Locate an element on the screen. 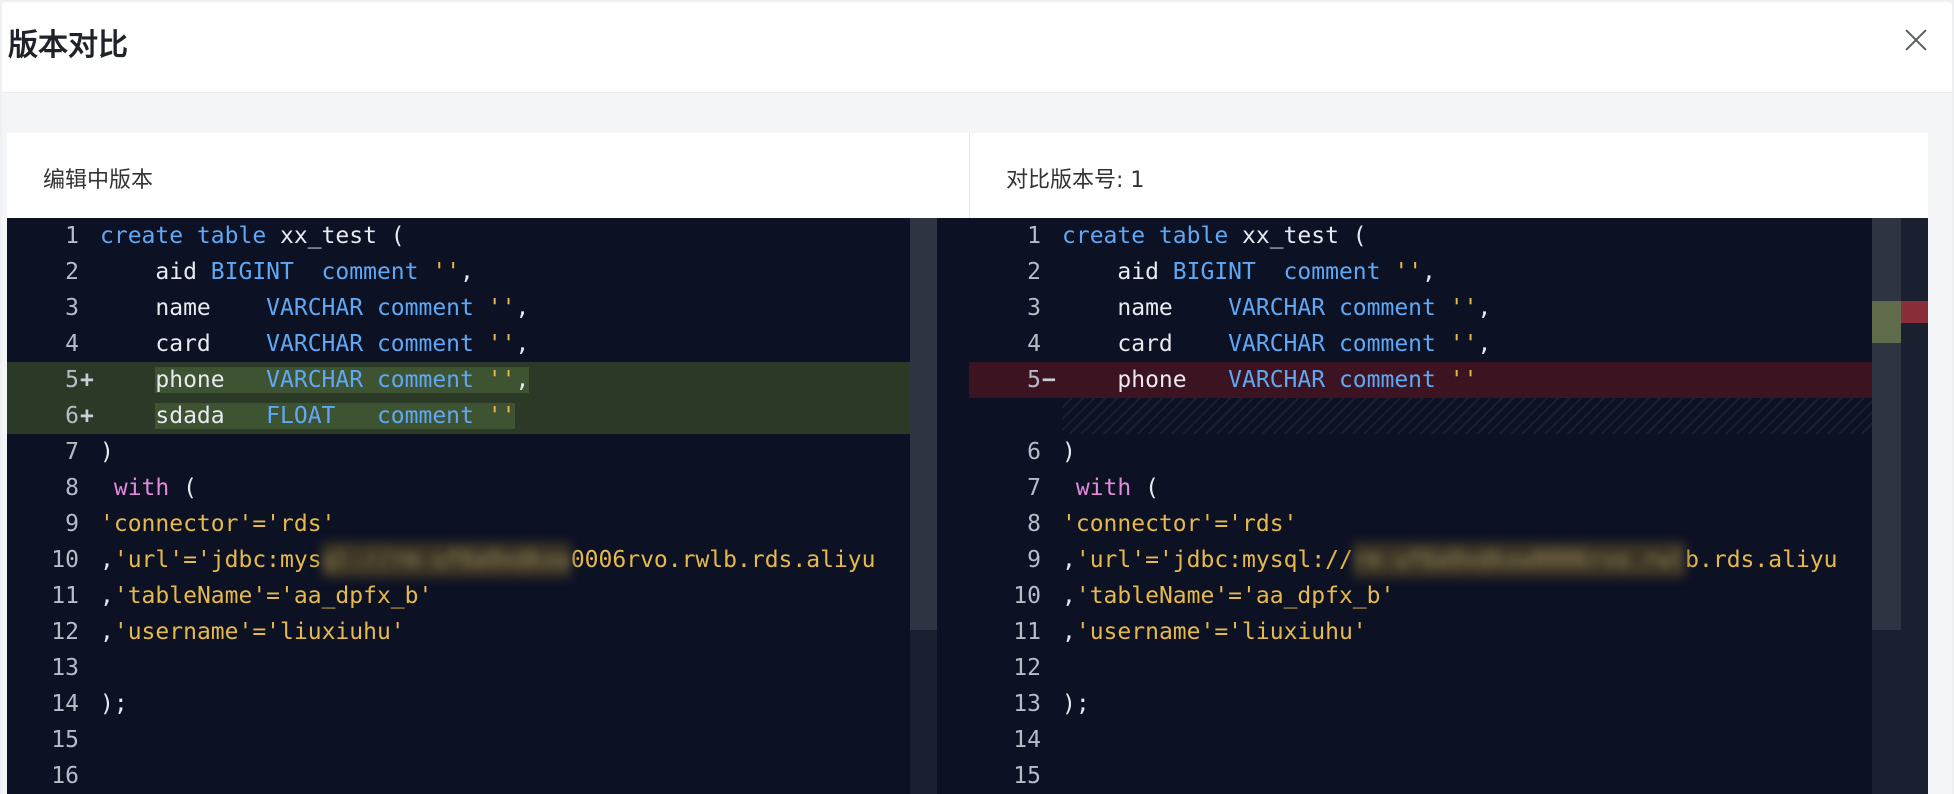 Image resolution: width=1954 pixels, height=794 pixels. code-text: 'connector'='rds' is located at coordinates (217, 524).